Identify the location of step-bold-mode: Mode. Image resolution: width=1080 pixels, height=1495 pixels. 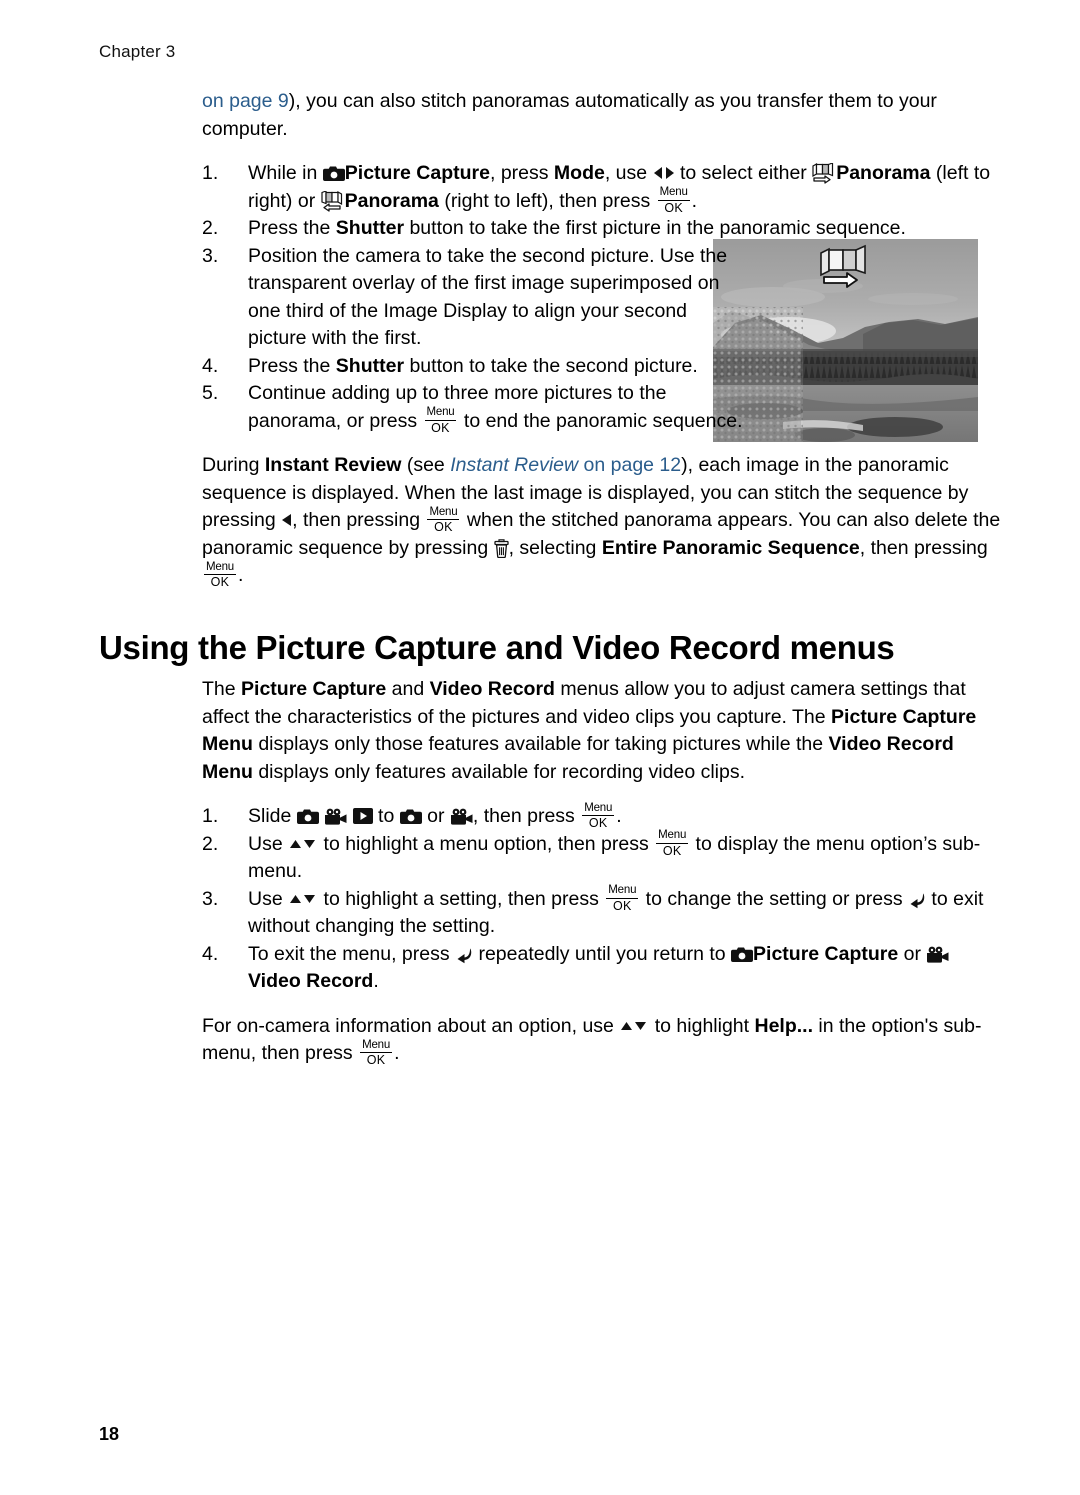
(579, 173).